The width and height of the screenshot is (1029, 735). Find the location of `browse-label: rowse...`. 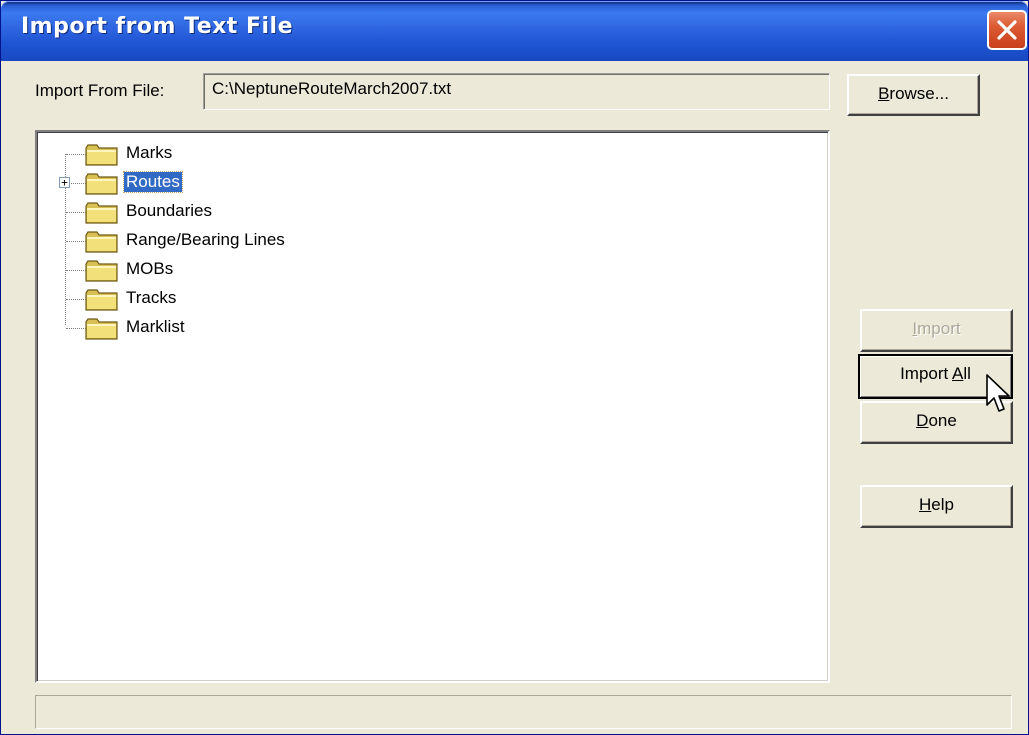

browse-label: rowse... is located at coordinates (919, 93).